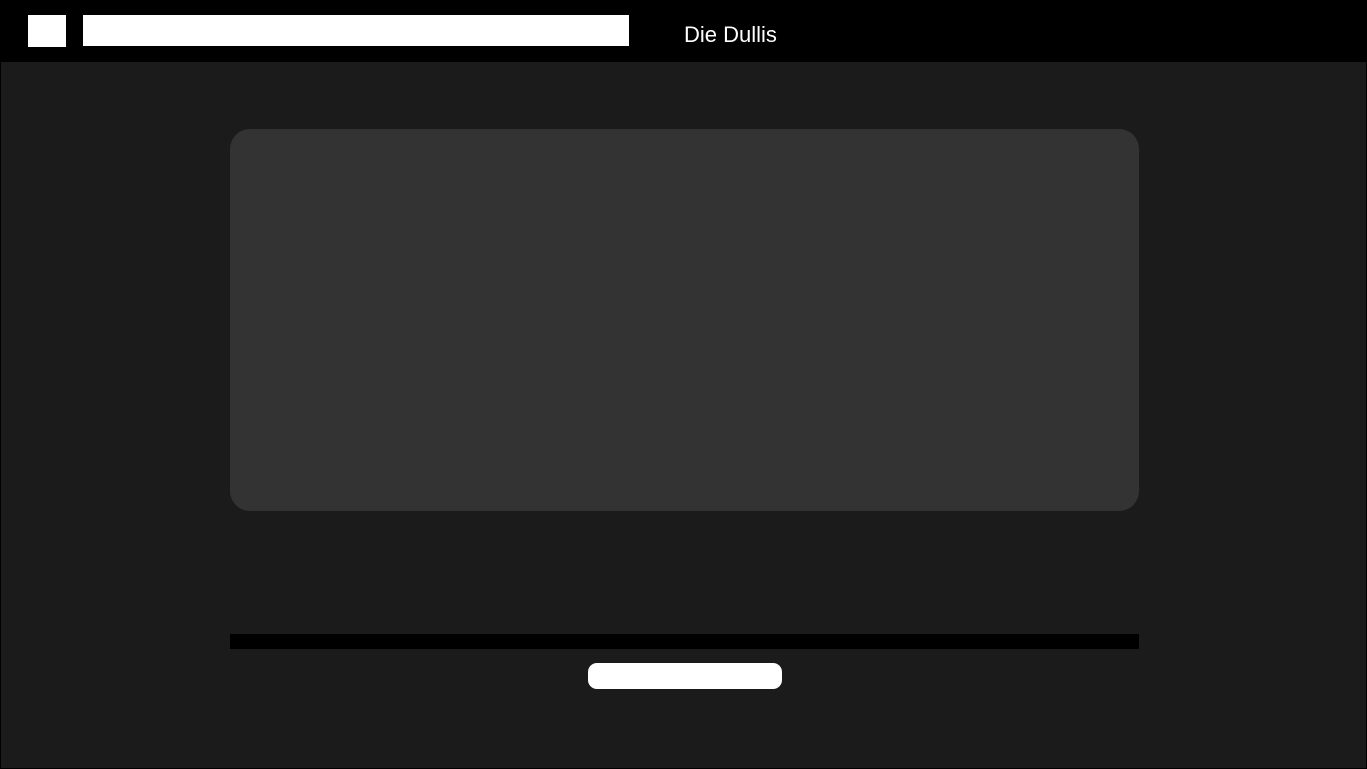 The height and width of the screenshot is (769, 1367). What do you see at coordinates (730, 34) in the screenshot?
I see `brand-title: Die Dullis` at bounding box center [730, 34].